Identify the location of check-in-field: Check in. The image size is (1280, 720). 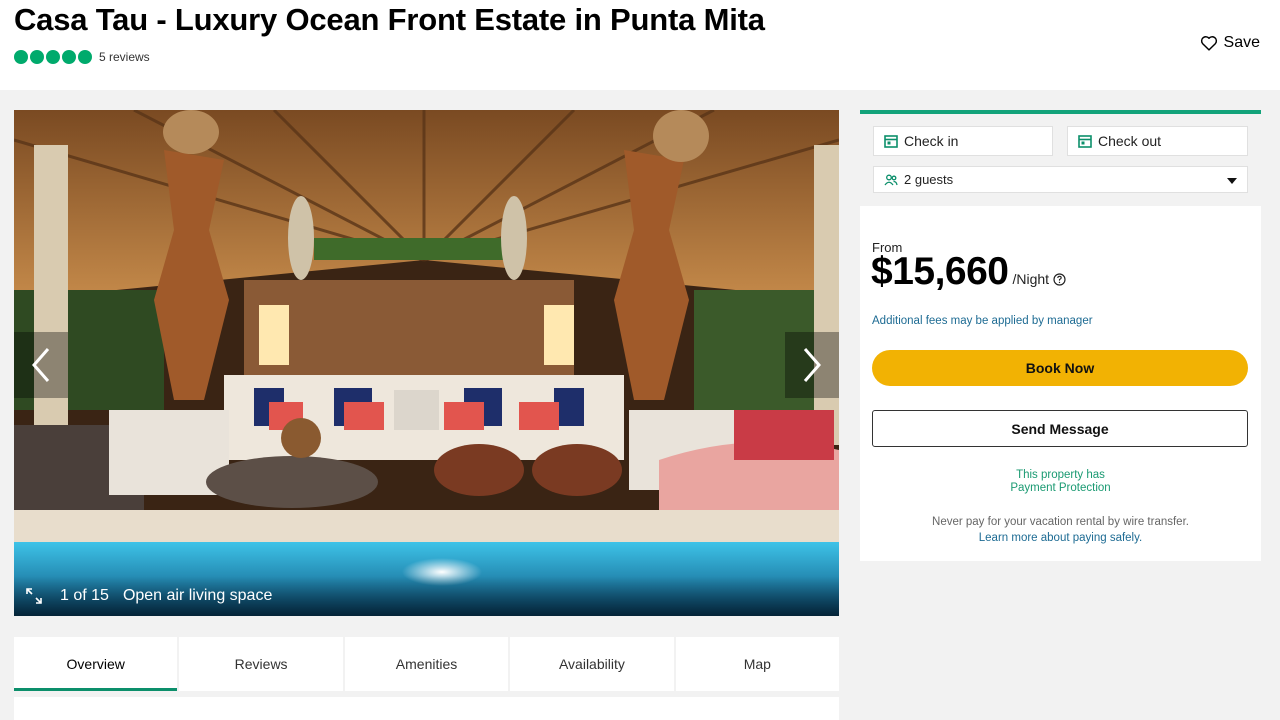
(963, 141).